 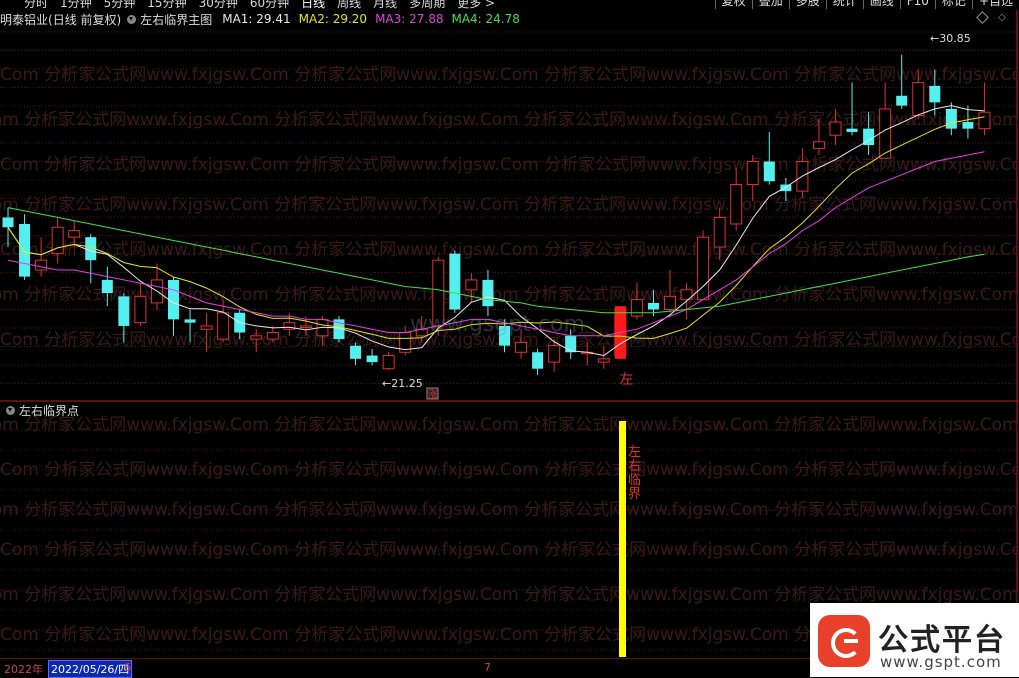 I want to click on signal-label-char: 临, so click(x=634, y=480).